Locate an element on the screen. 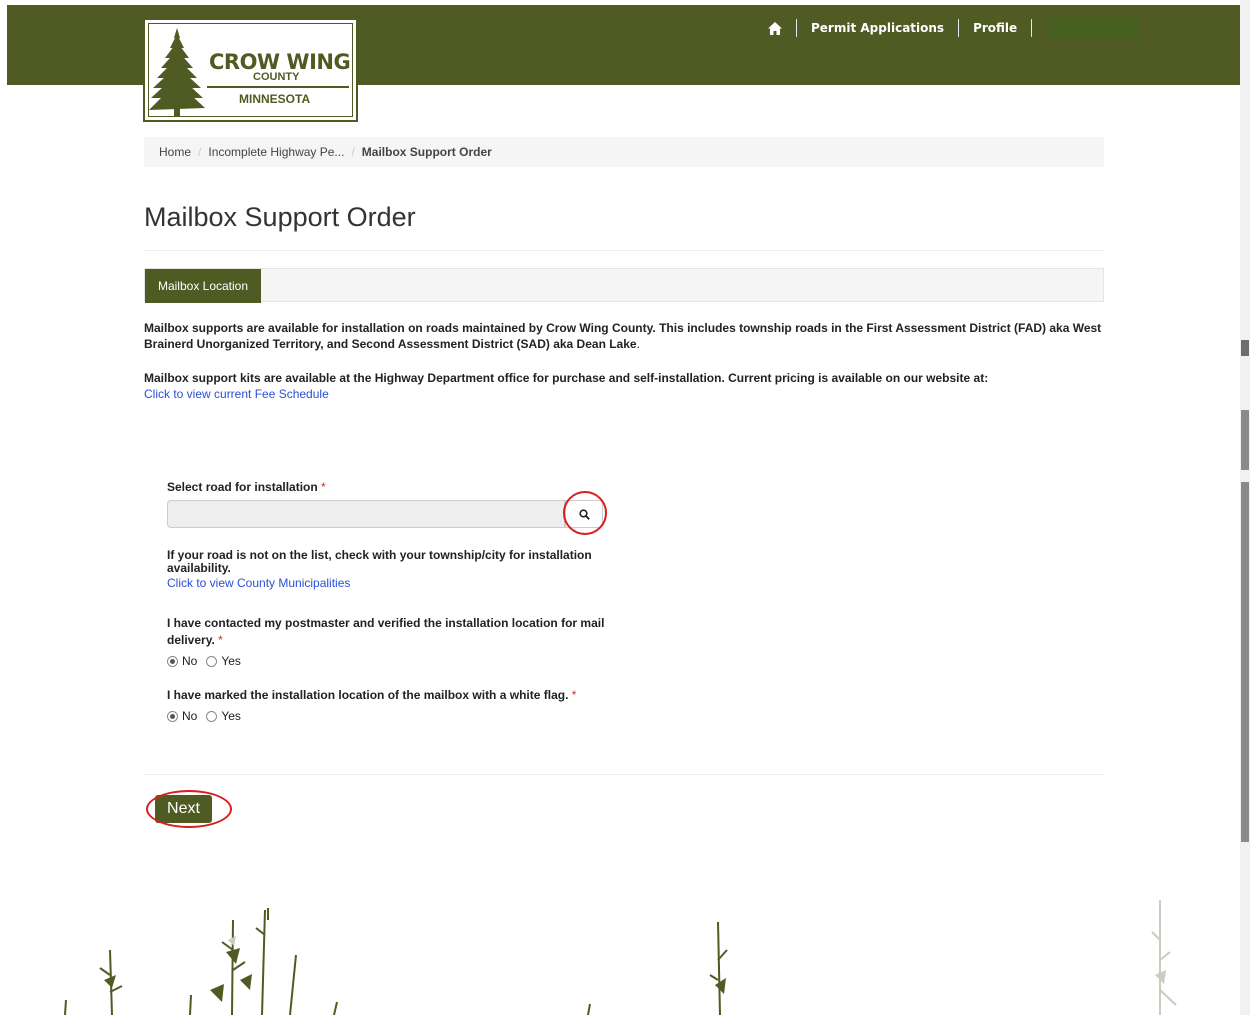 The width and height of the screenshot is (1250, 1015). postmaster-label-line2-wrap: delivery. * is located at coordinates (385, 640).